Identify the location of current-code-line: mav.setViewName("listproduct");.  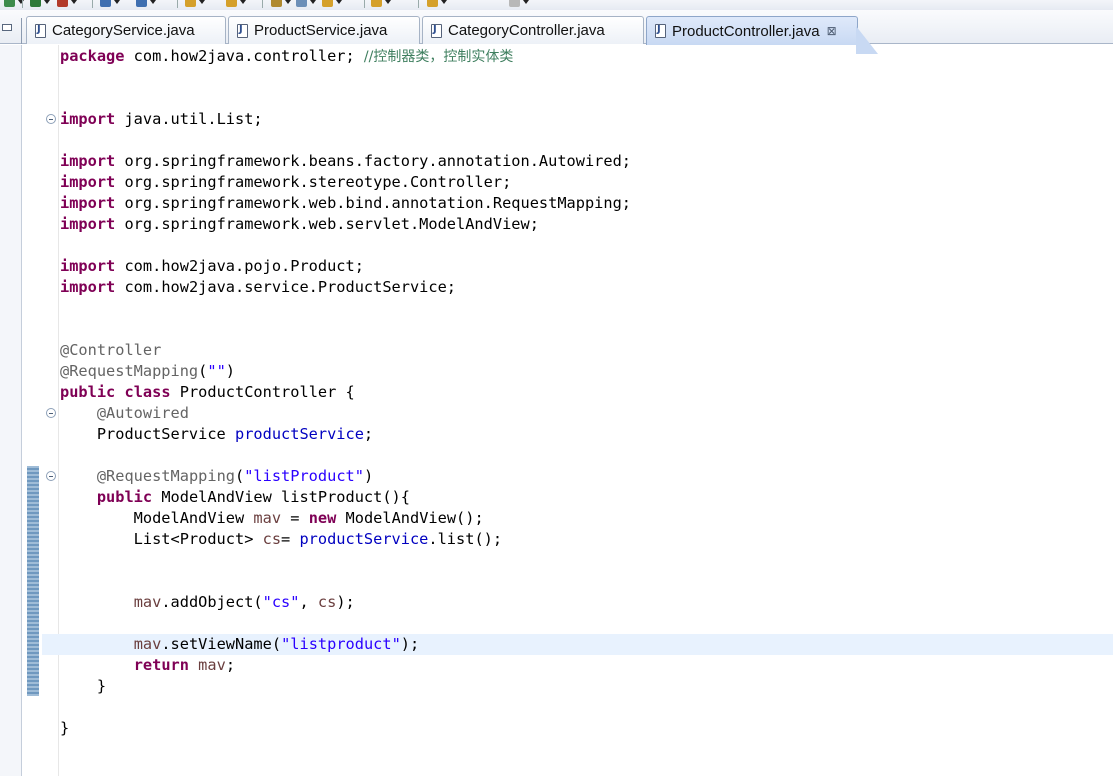
(577, 644).